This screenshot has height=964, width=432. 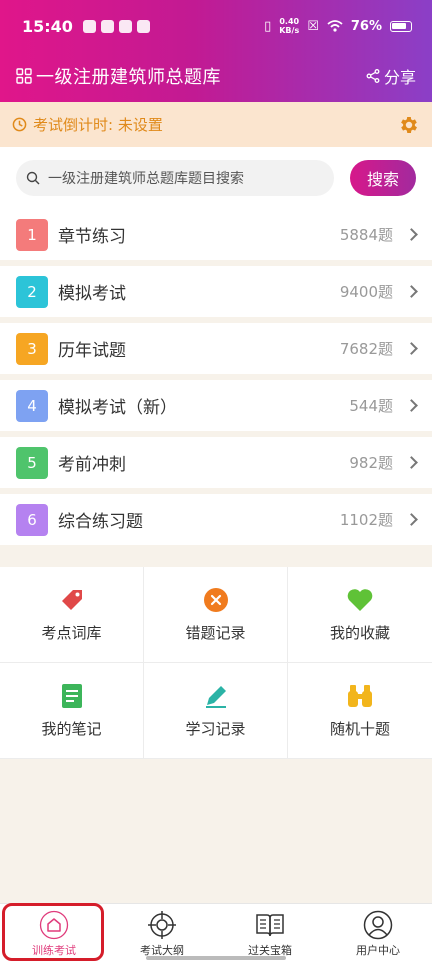 I want to click on tool-keyword-bank: 考点词库, so click(x=72, y=615).